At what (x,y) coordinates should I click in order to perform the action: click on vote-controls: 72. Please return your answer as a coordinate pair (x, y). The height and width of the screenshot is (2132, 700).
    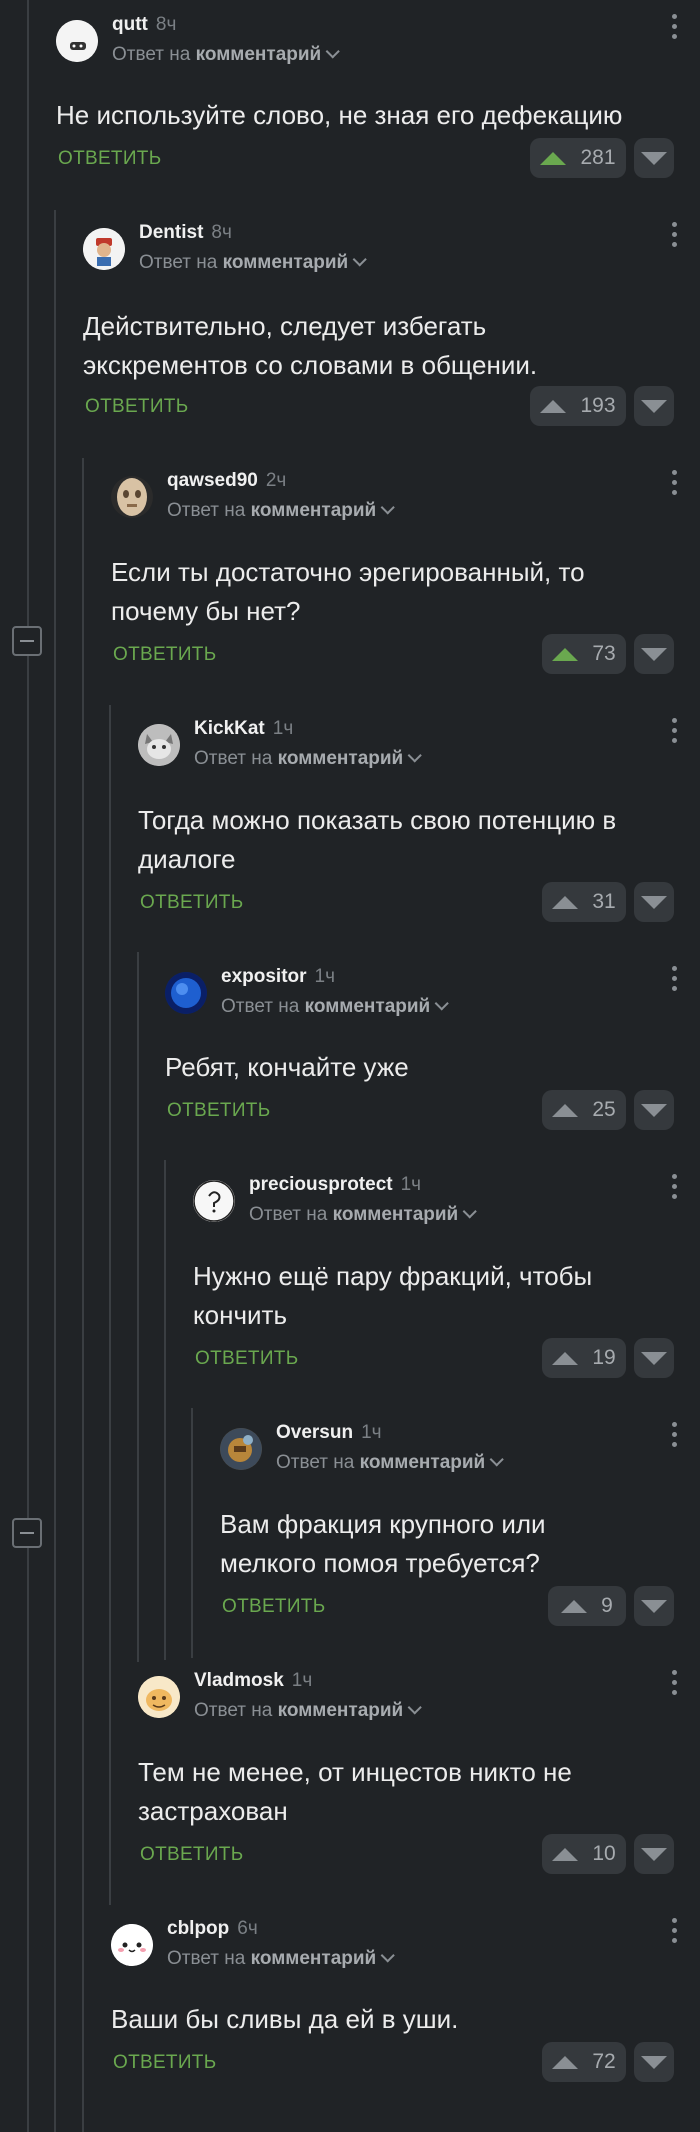
    Looking at the image, I should click on (608, 2062).